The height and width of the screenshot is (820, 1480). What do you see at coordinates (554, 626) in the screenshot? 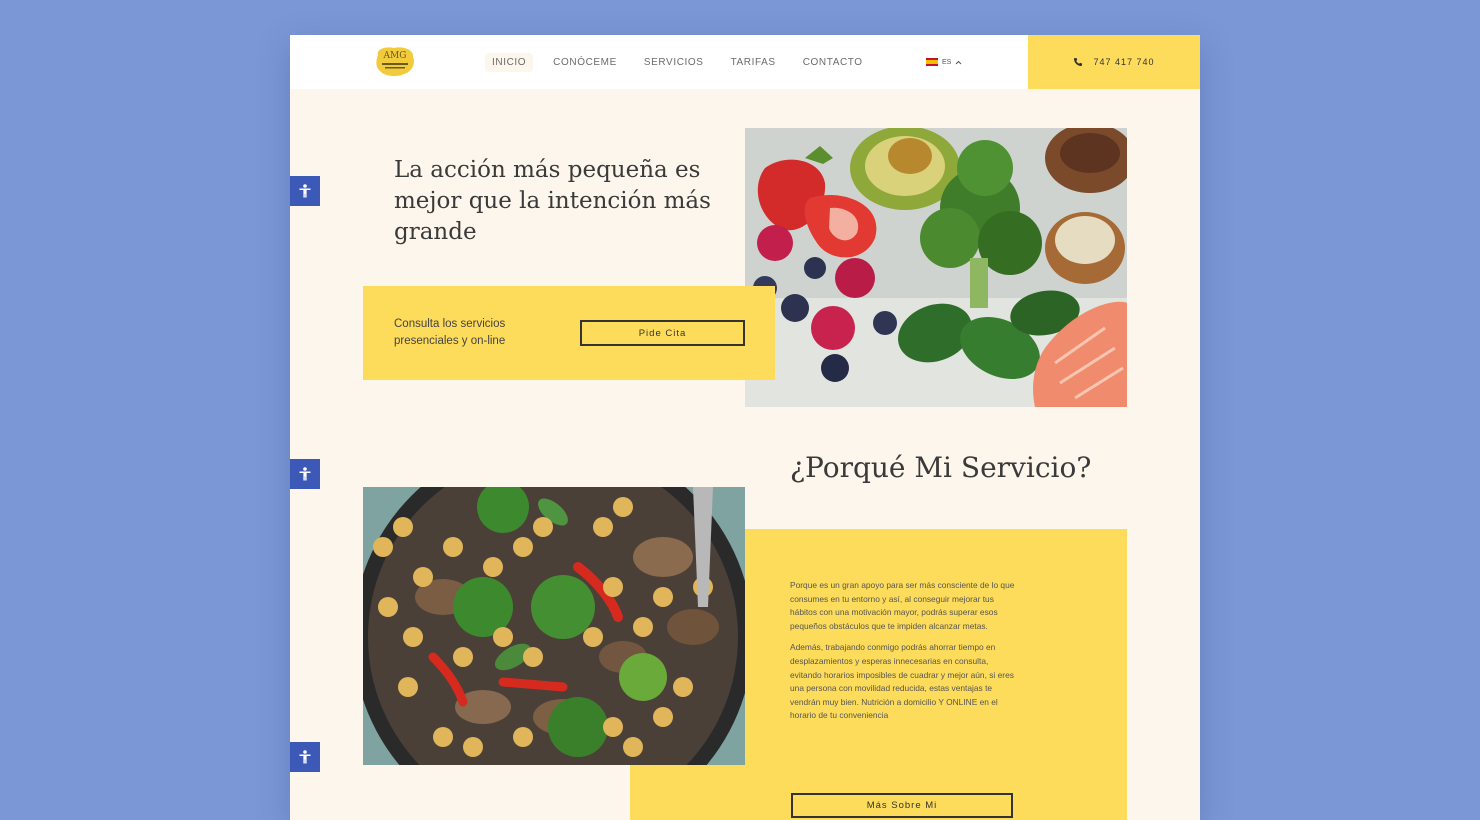
I see `chickpea-dish-image` at bounding box center [554, 626].